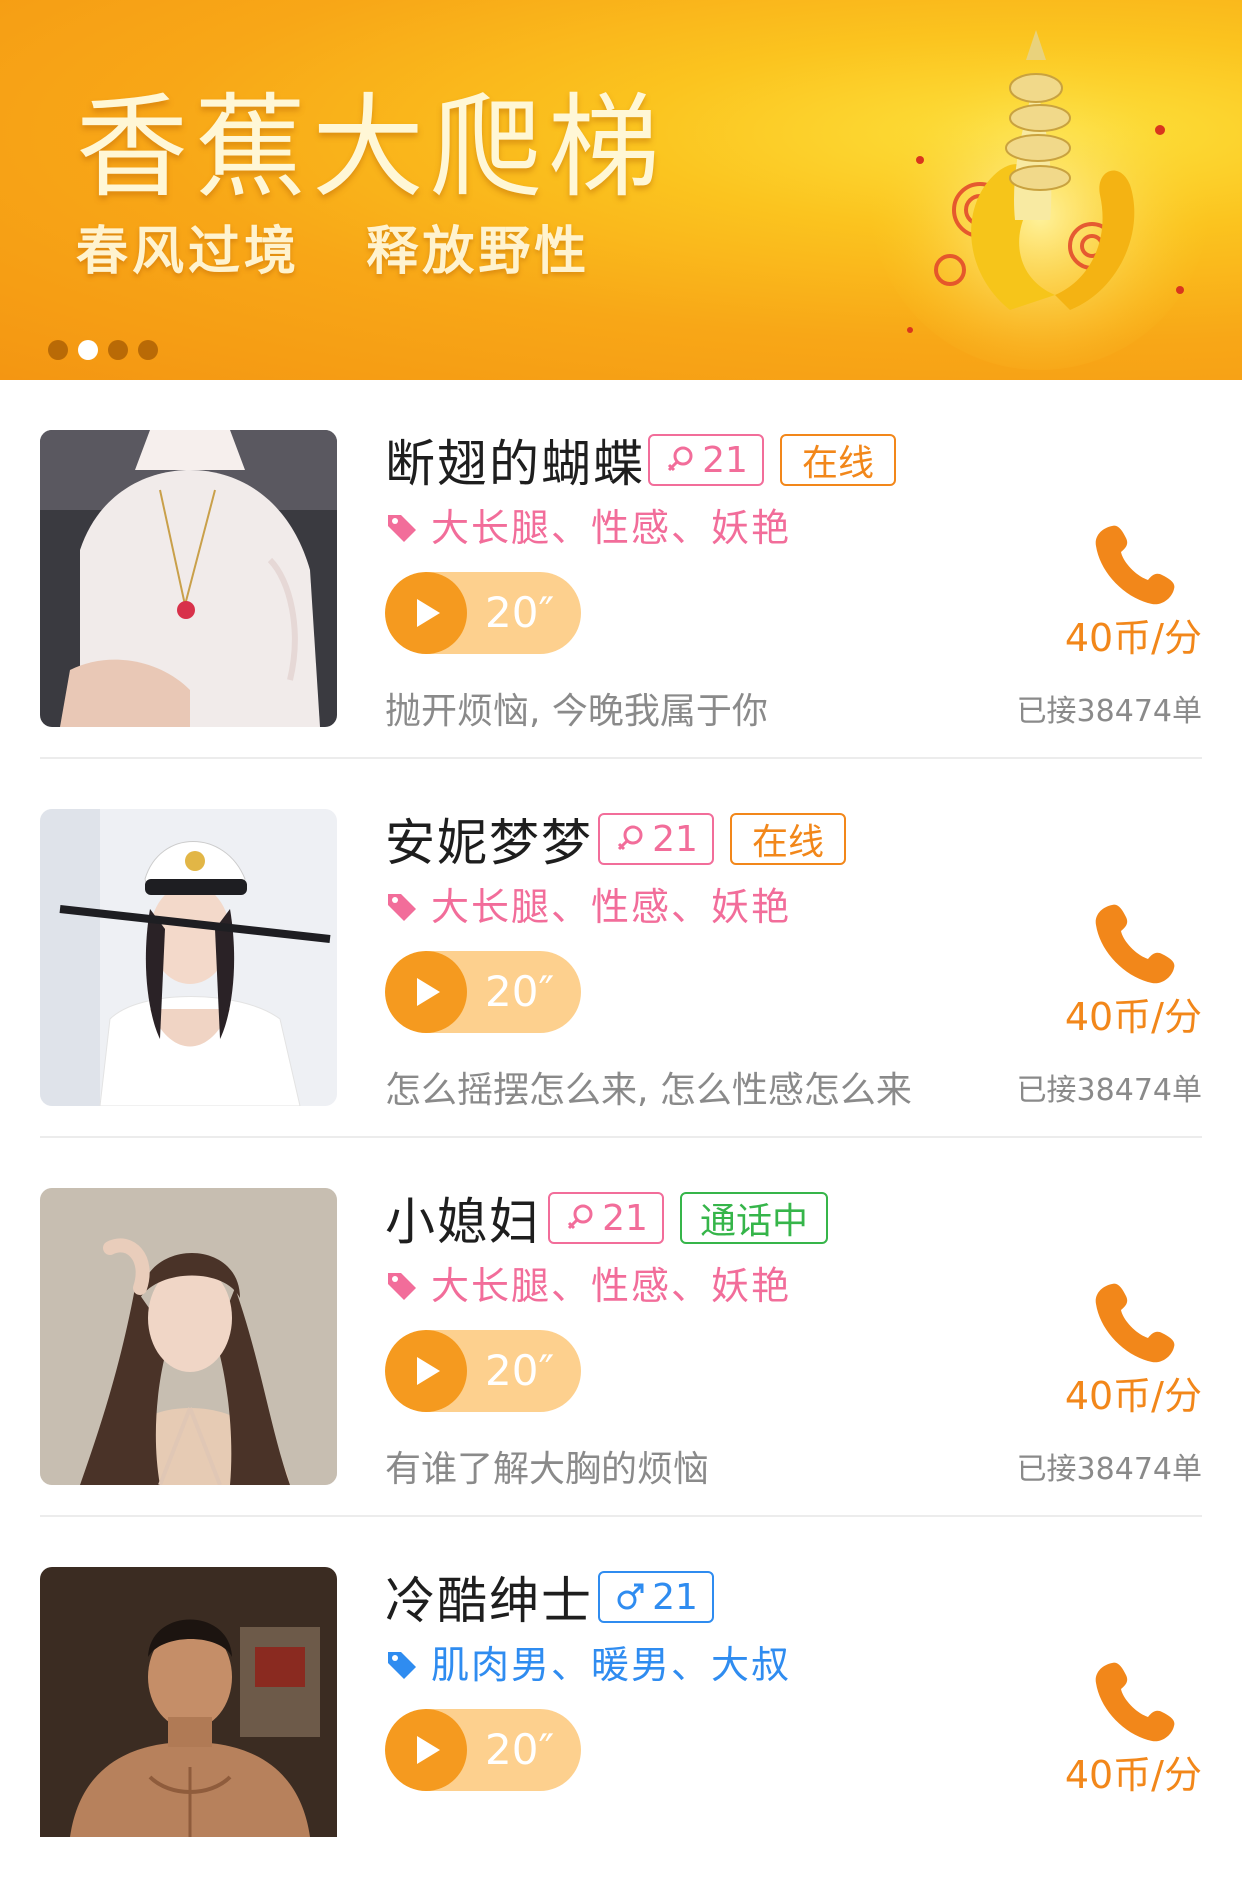 The image size is (1242, 1896). What do you see at coordinates (547, 1469) in the screenshot?
I see `host-intro: 有谁了解大胸的烦恼` at bounding box center [547, 1469].